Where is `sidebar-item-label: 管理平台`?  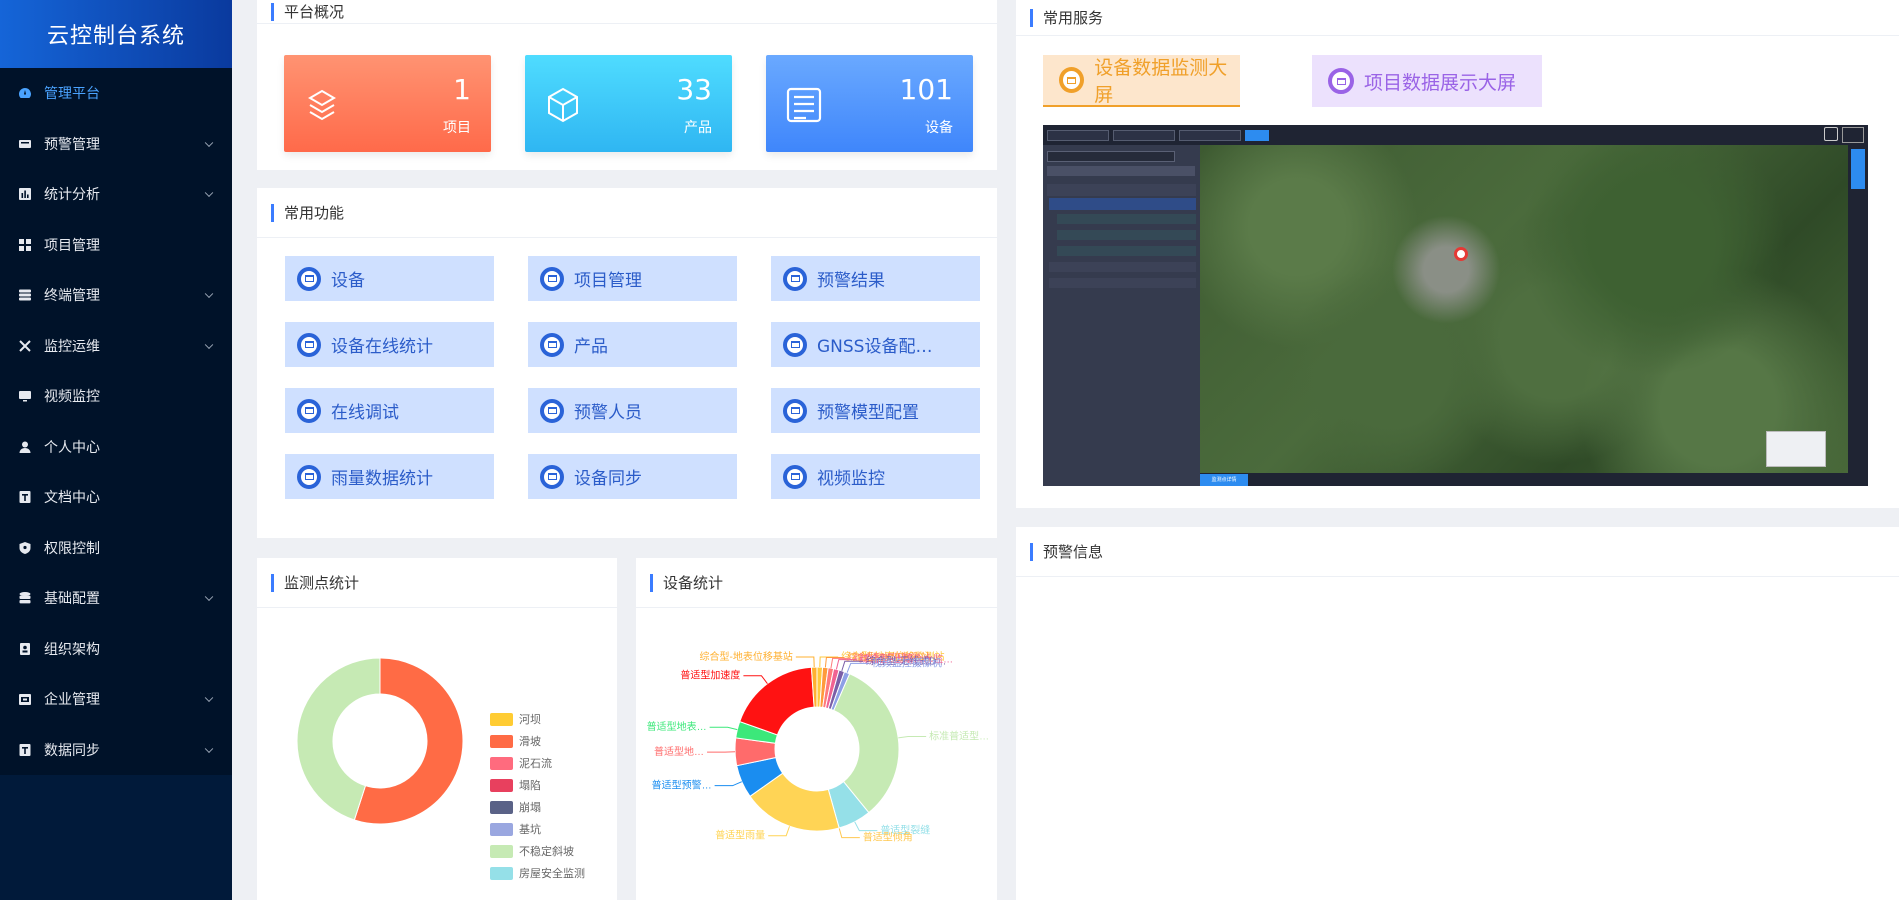 sidebar-item-label: 管理平台 is located at coordinates (72, 94).